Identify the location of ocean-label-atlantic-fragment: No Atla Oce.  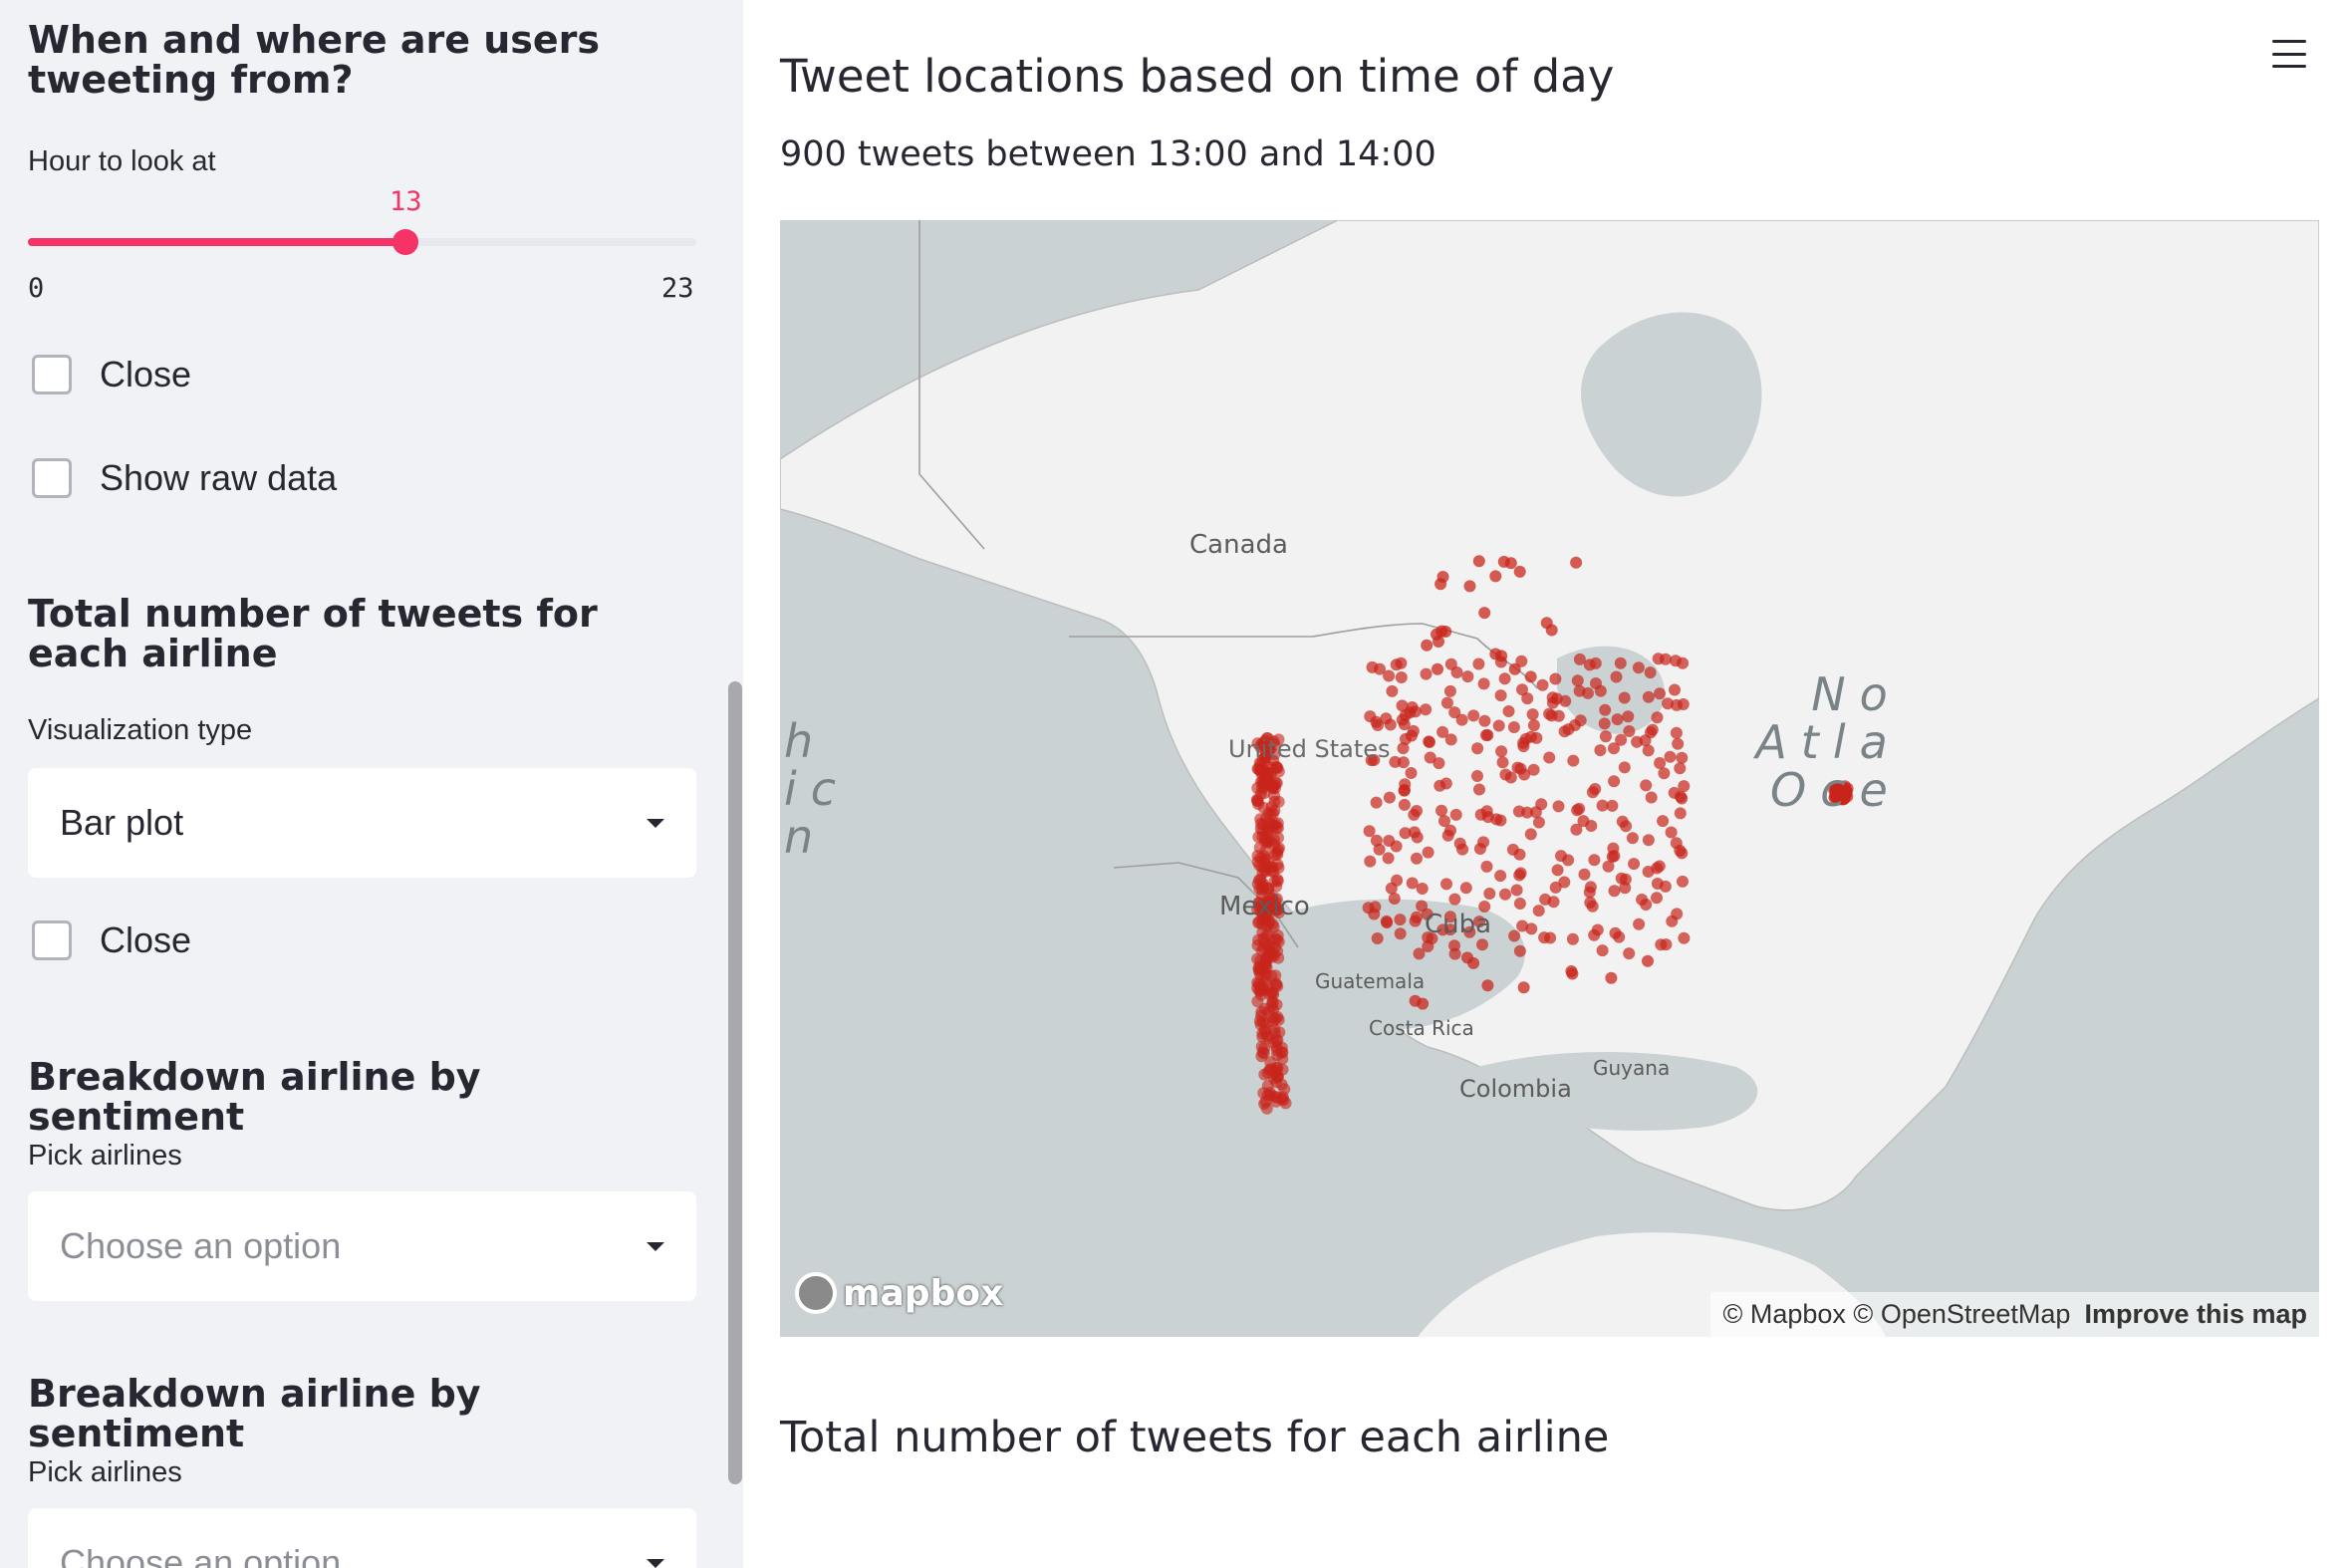
(1828, 742).